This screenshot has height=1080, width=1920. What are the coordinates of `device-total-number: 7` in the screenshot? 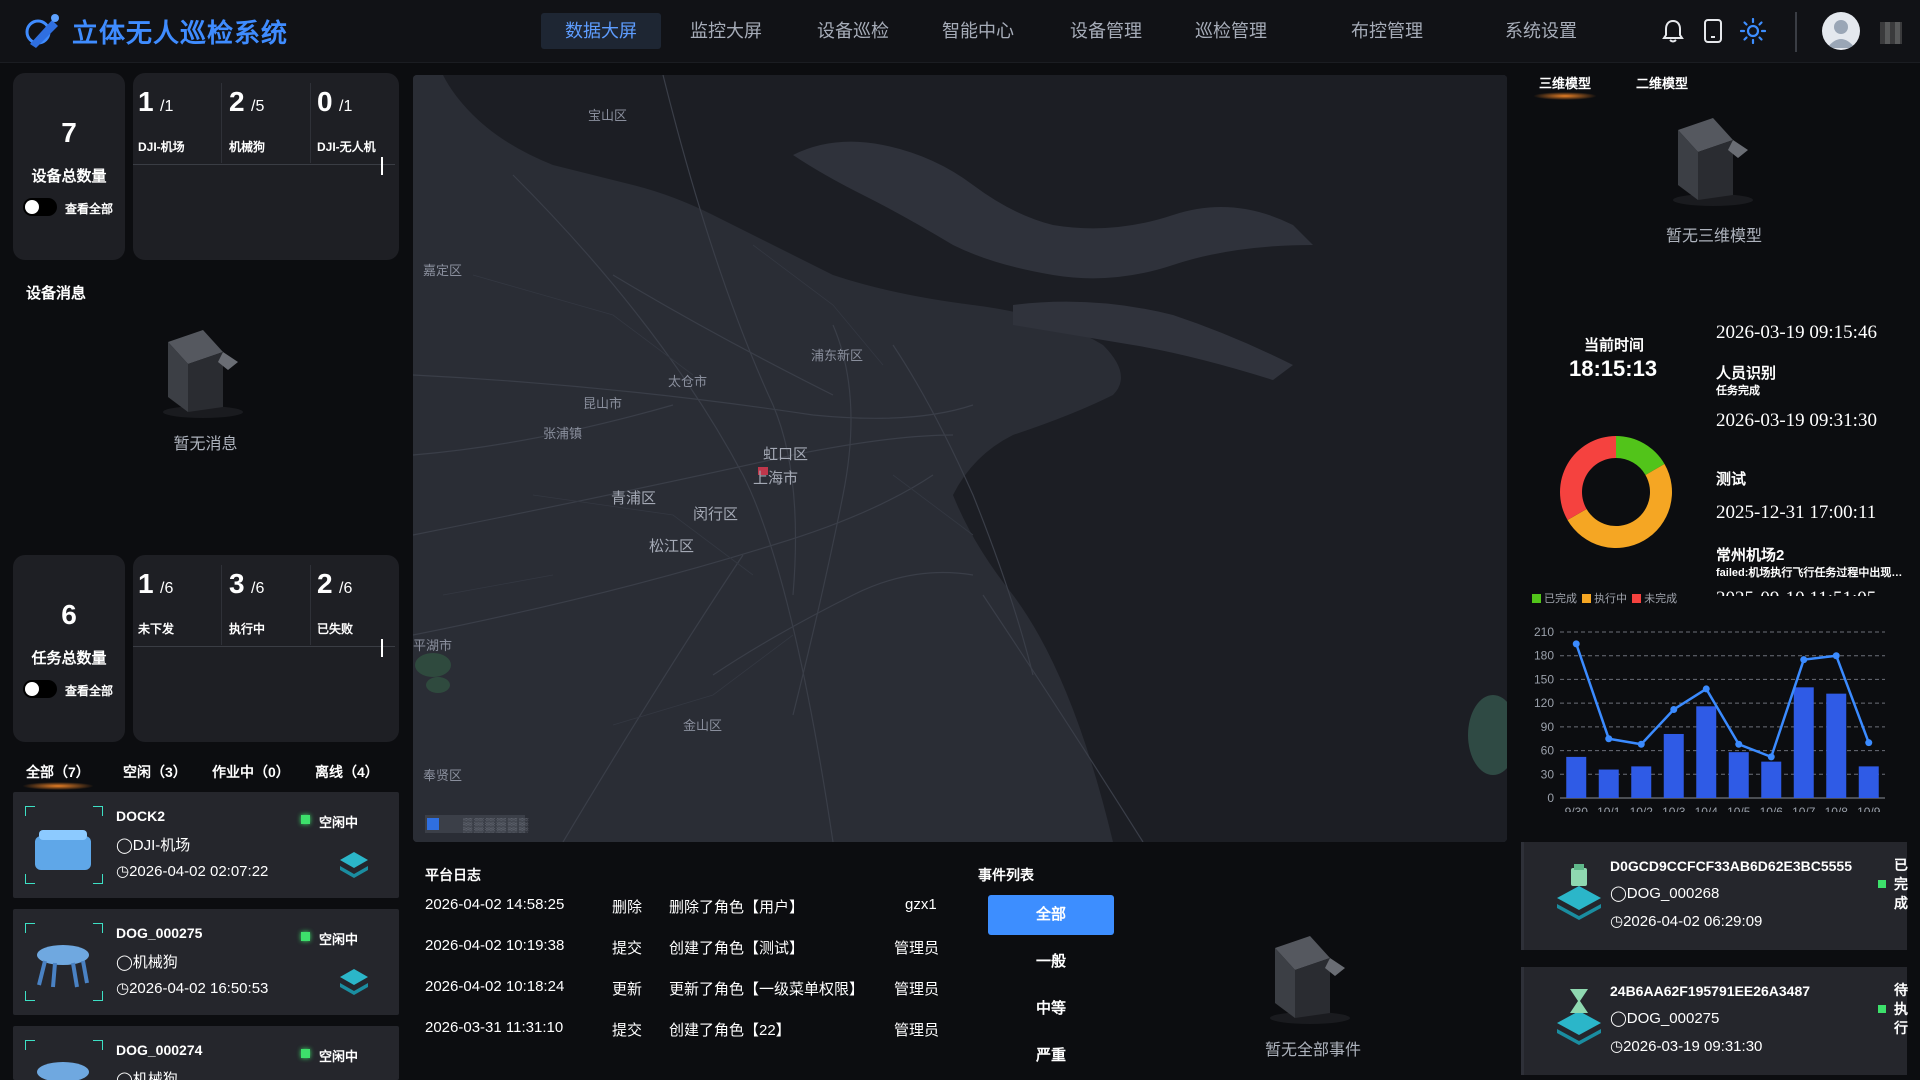 It's located at (69, 132).